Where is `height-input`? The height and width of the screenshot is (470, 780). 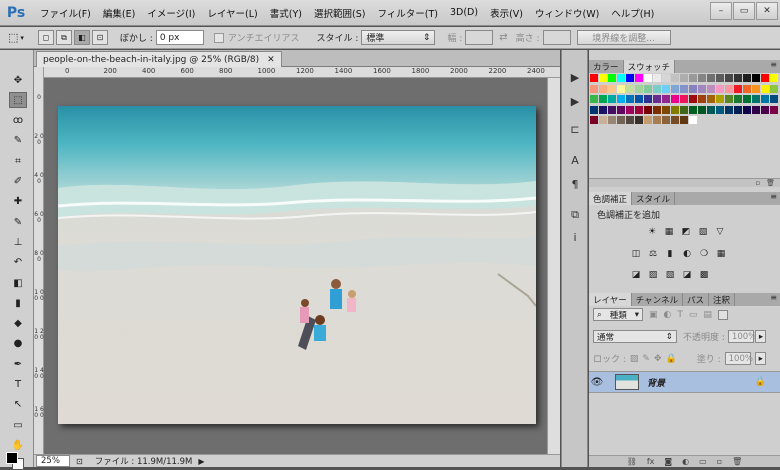
height-input is located at coordinates (556, 37).